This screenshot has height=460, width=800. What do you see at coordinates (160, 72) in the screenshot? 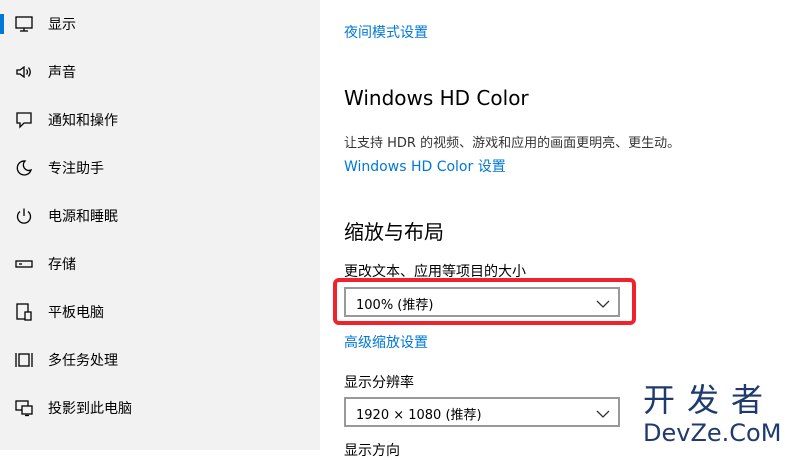
I see `sidebar-item-sound: 声音` at bounding box center [160, 72].